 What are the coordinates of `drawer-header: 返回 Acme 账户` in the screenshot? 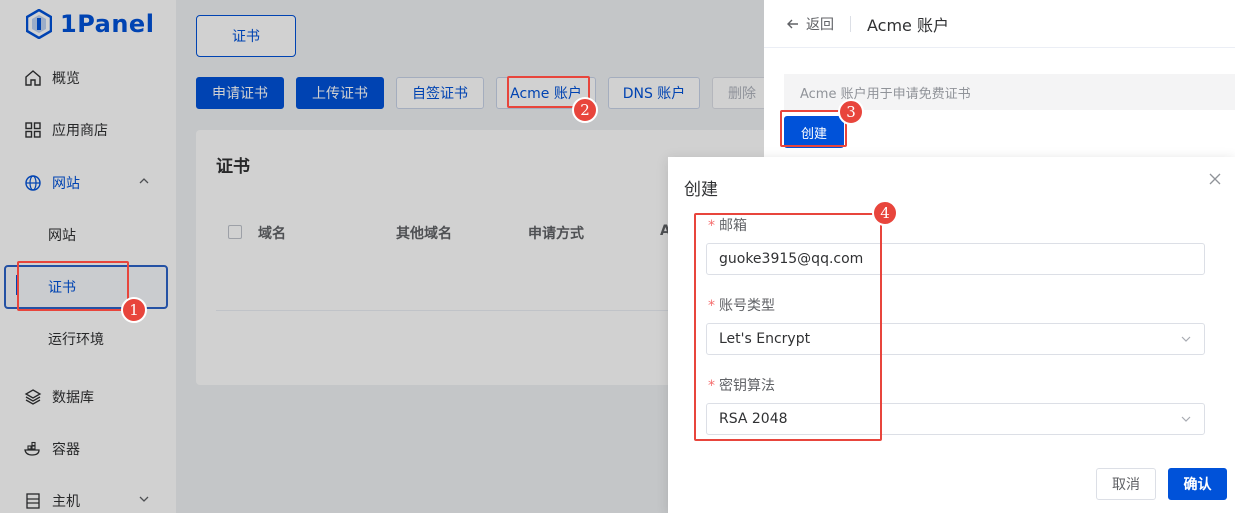 It's located at (999, 24).